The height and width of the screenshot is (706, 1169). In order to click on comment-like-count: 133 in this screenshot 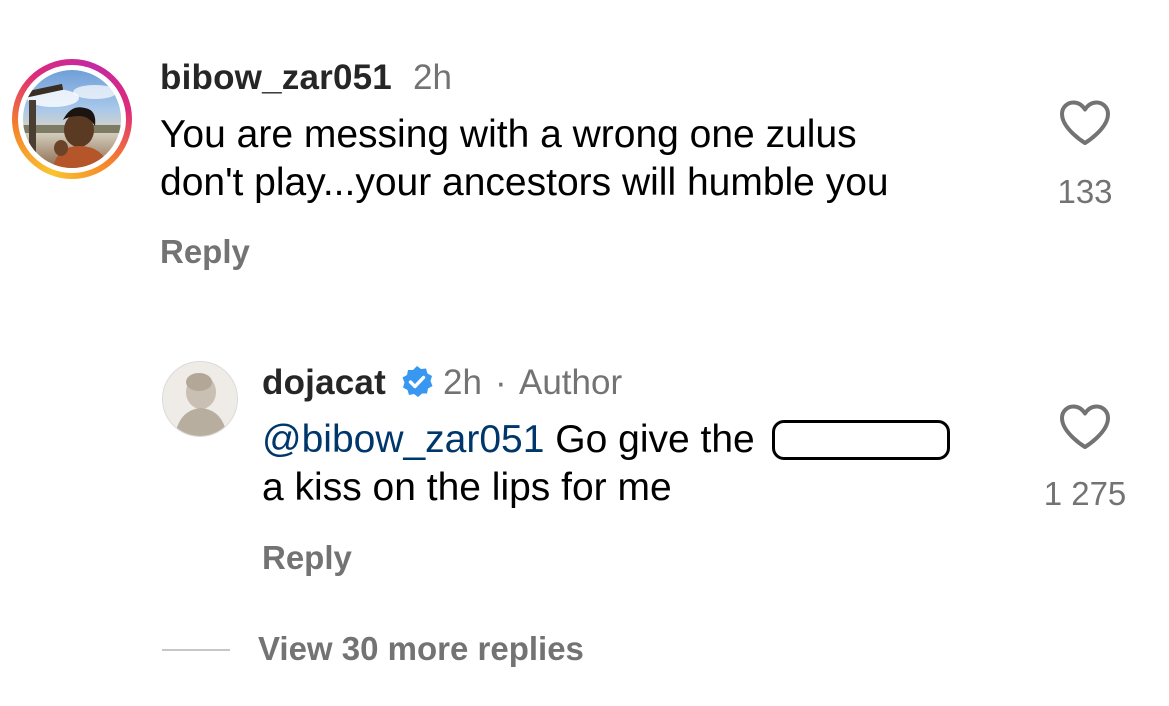, I will do `click(1085, 191)`.